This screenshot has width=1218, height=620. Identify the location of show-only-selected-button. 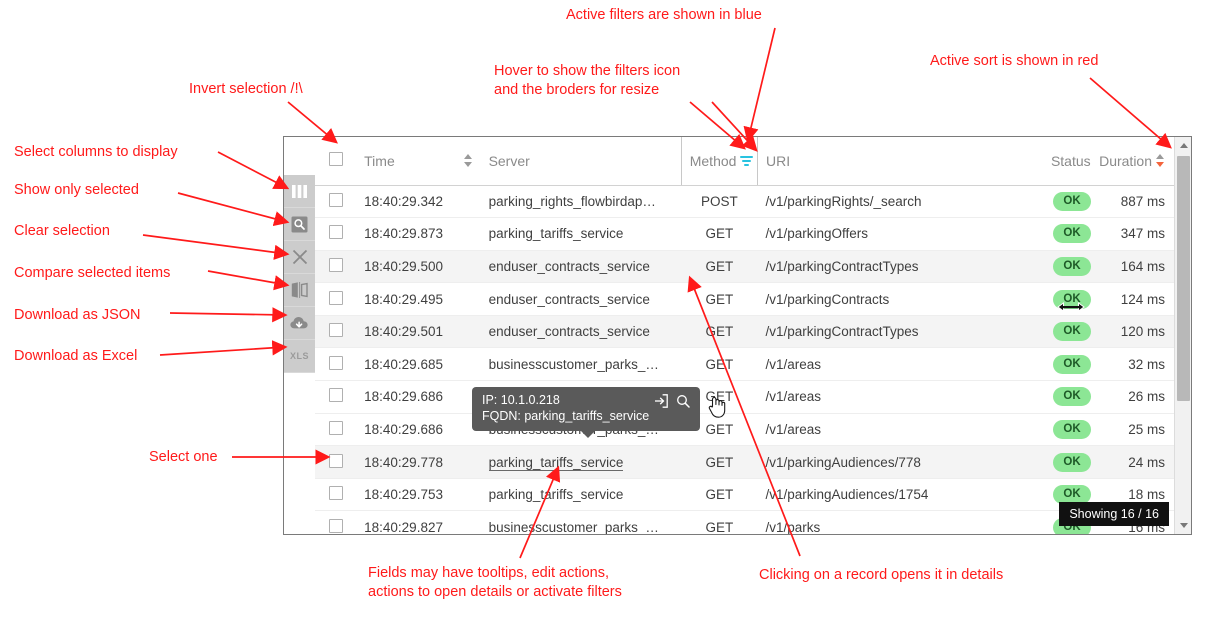
(299, 224).